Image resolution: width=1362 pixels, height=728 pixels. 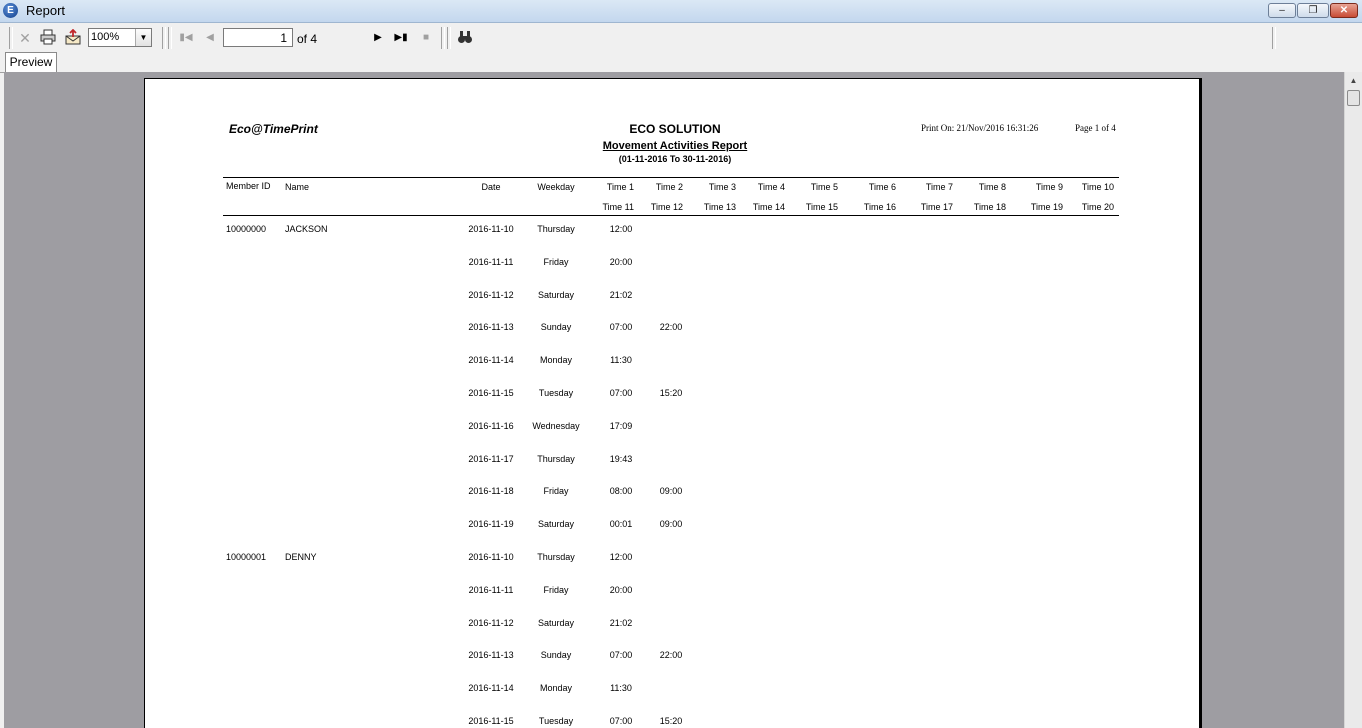 What do you see at coordinates (301, 557) in the screenshot?
I see `cell-name: DENNY` at bounding box center [301, 557].